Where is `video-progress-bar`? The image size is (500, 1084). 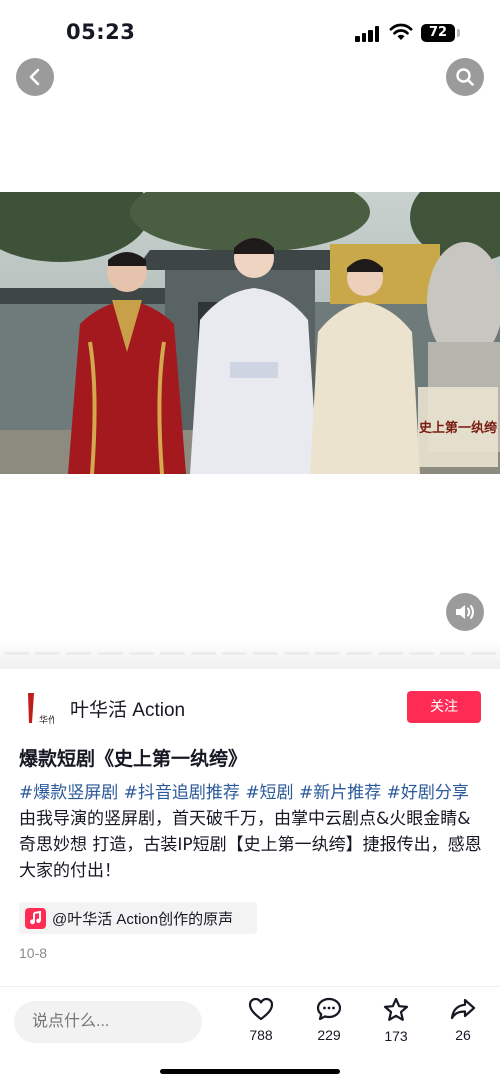
video-progress-bar is located at coordinates (250, 654).